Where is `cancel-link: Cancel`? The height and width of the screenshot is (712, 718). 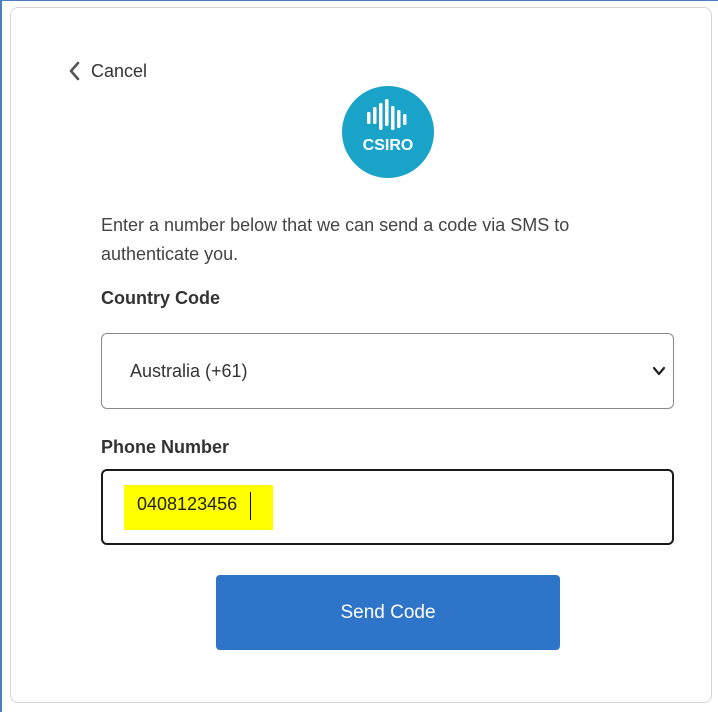
cancel-link: Cancel is located at coordinates (107, 71).